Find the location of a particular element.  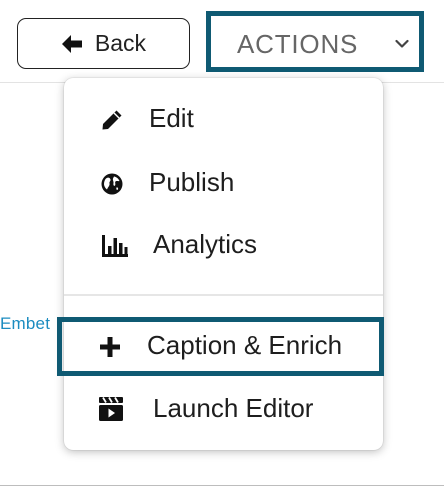

menu-item-publish: Publish is located at coordinates (223, 184).